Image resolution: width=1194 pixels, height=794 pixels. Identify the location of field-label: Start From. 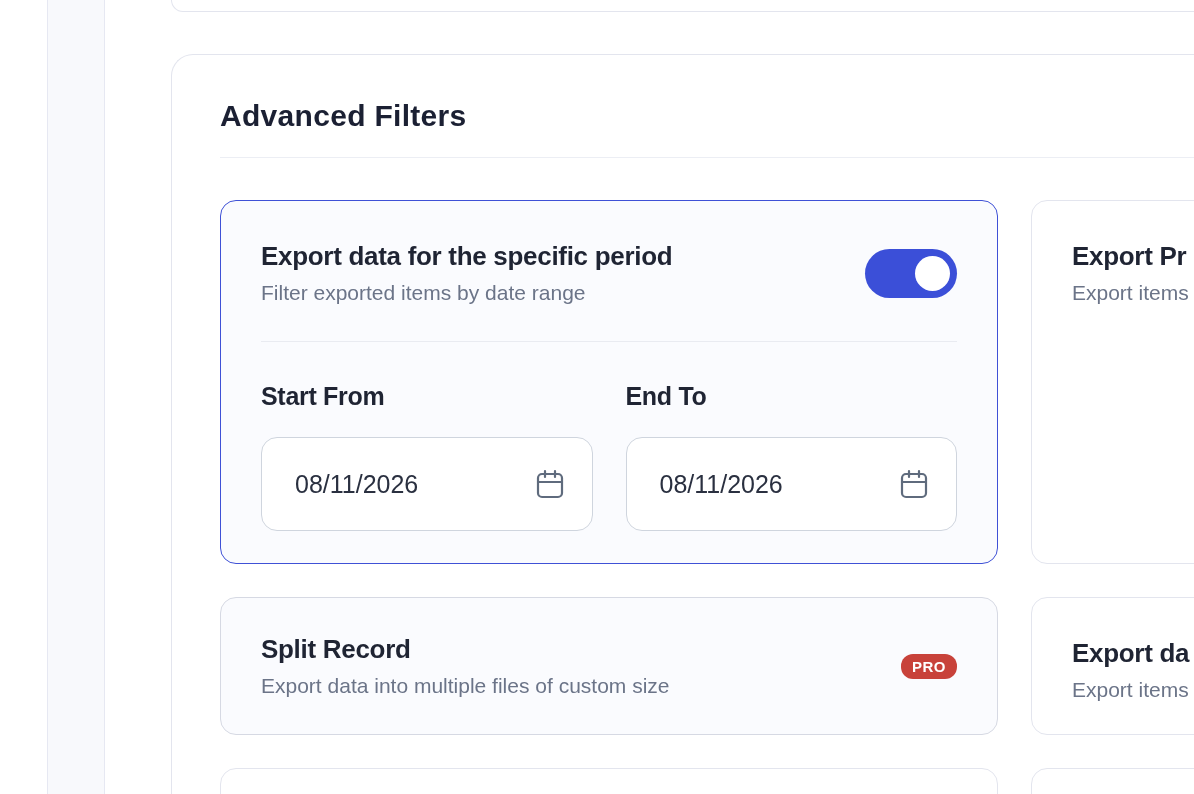
(323, 396).